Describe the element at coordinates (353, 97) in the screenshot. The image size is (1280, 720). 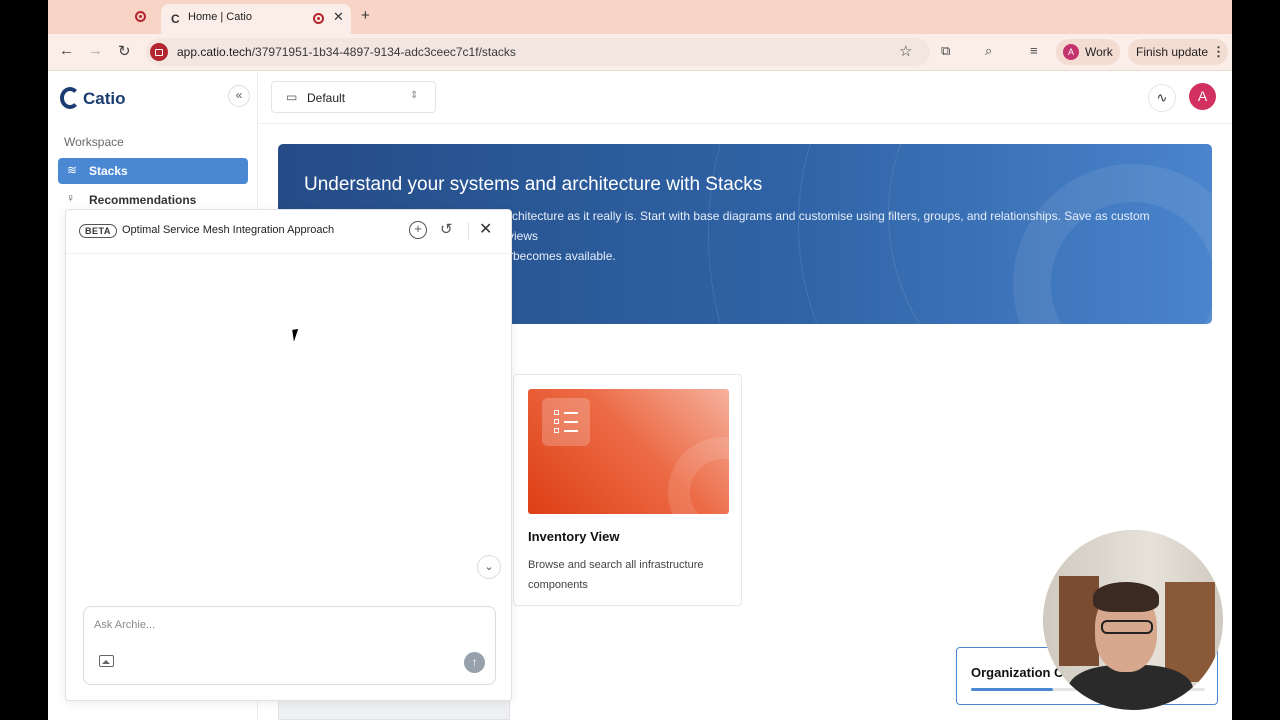
I see `stack-selector: ▭ Default ⇕` at that location.